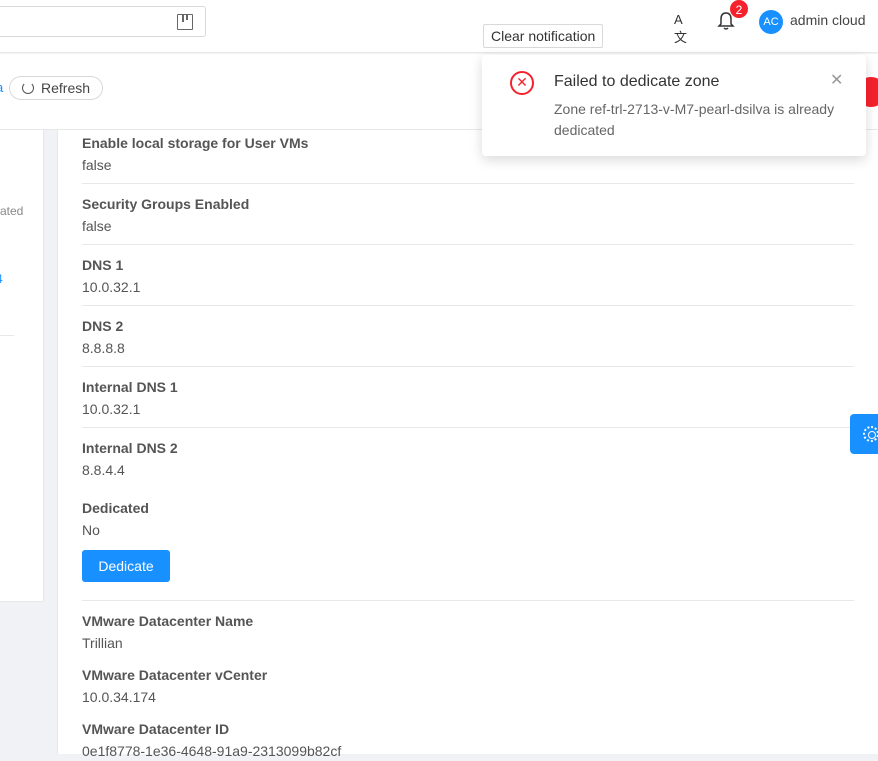 This screenshot has height=761, width=878. I want to click on detail-value: 8.8.8.8, so click(103, 348).